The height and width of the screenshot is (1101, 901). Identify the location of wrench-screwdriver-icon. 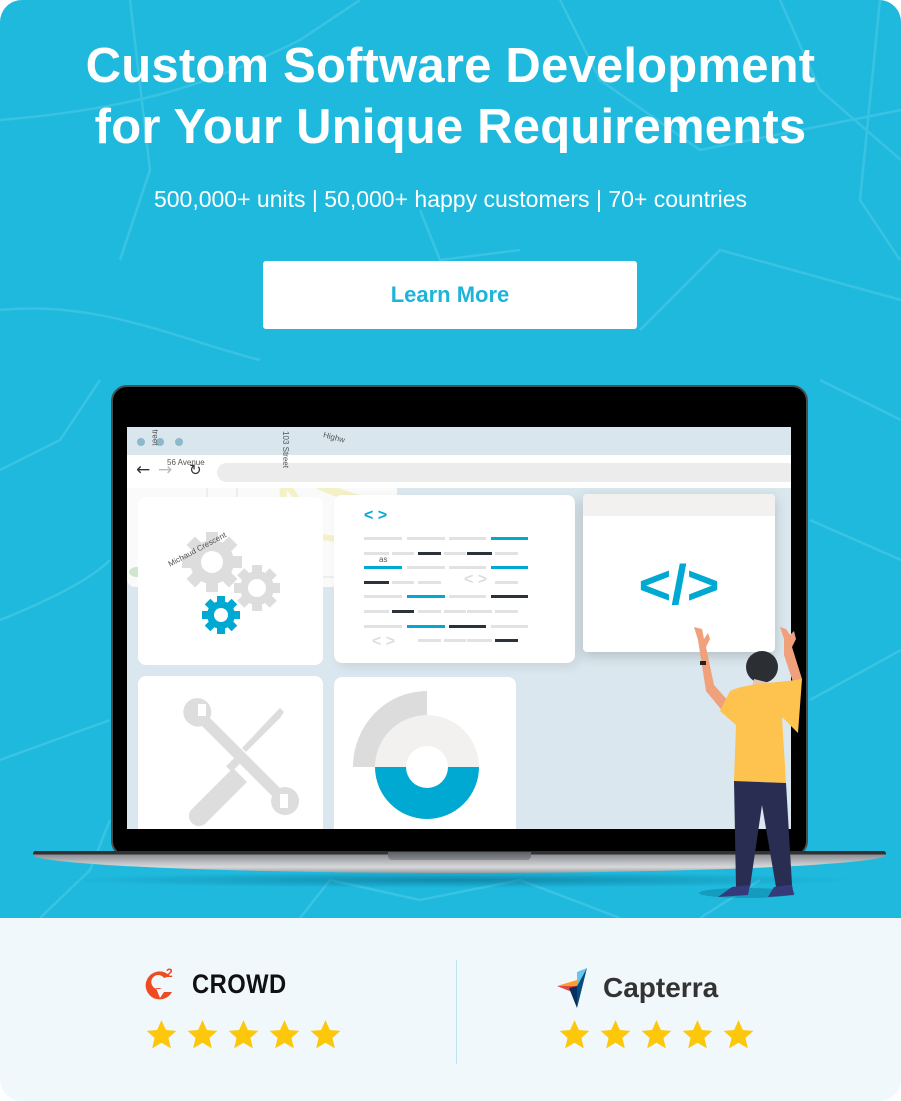
(241, 762).